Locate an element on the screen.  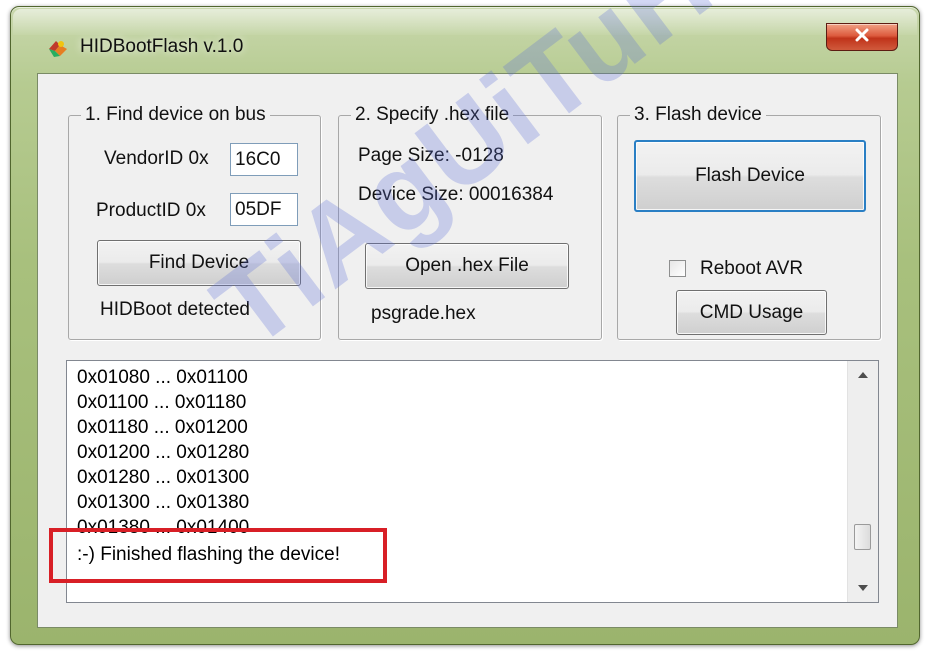
log-line: 0x01080 ... 0x01100 is located at coordinates (162, 377).